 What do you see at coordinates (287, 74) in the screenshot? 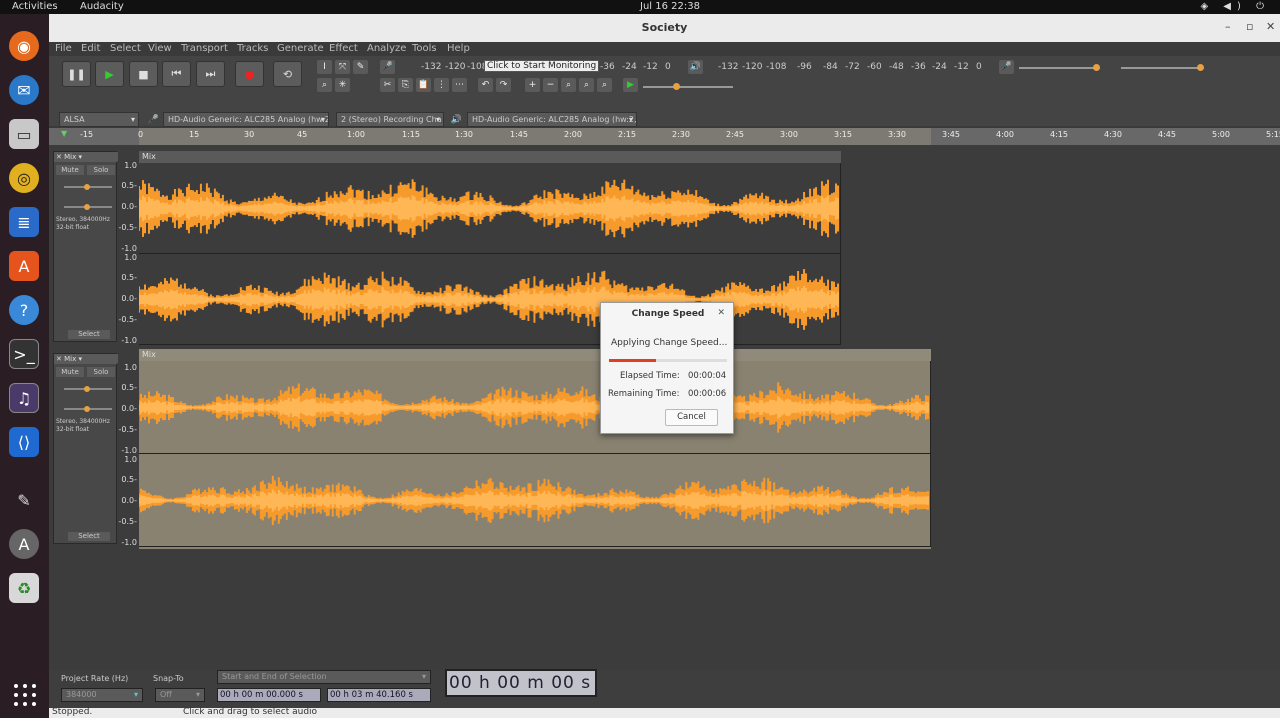
I see `loop-button: ⟲` at bounding box center [287, 74].